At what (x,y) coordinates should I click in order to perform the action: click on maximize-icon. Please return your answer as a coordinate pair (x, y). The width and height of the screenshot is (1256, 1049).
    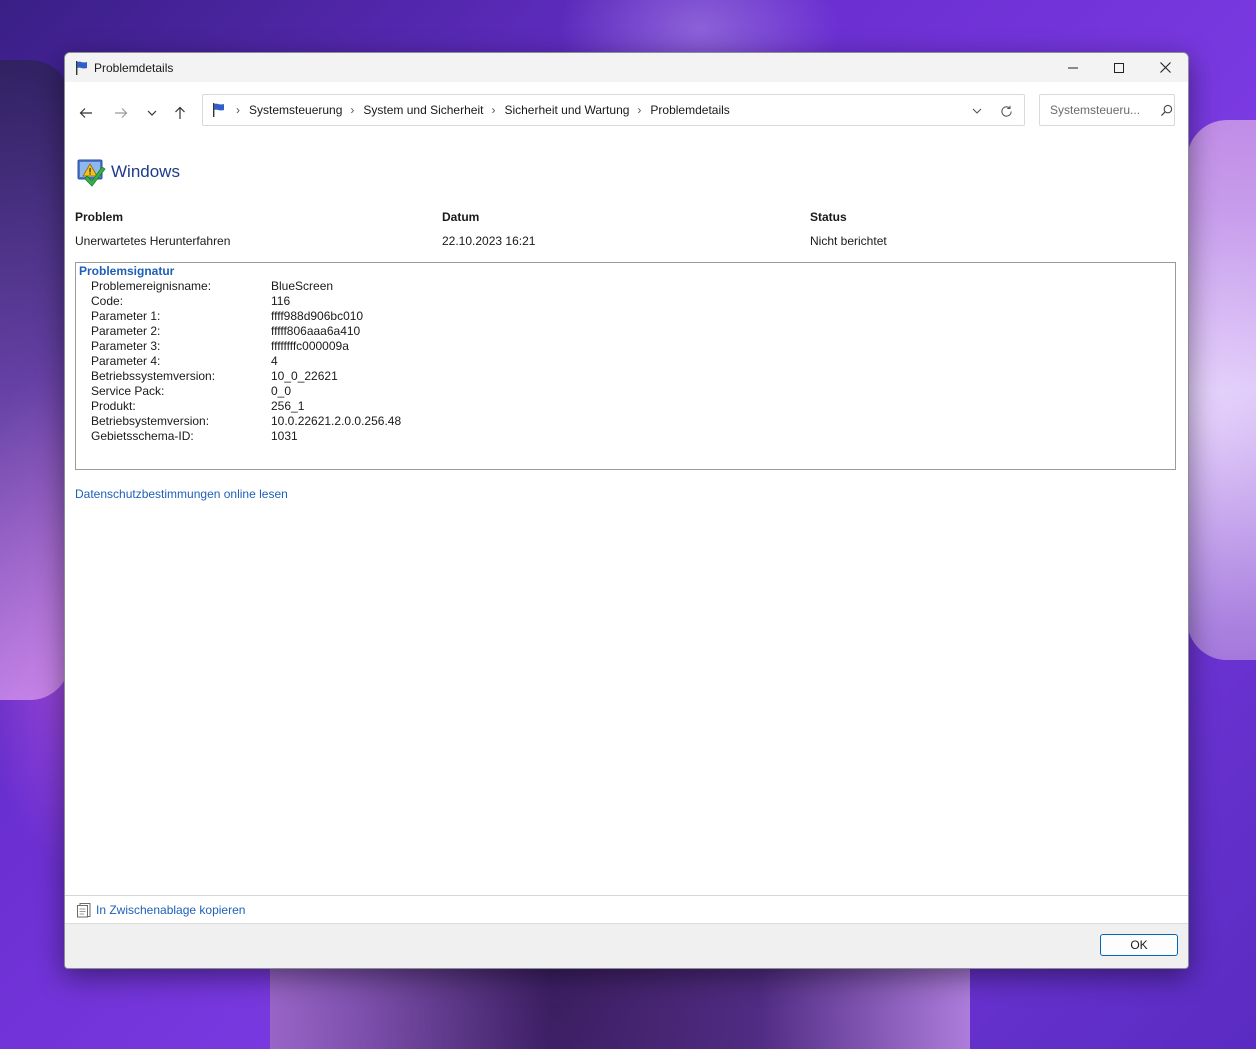
    Looking at the image, I should click on (1119, 67).